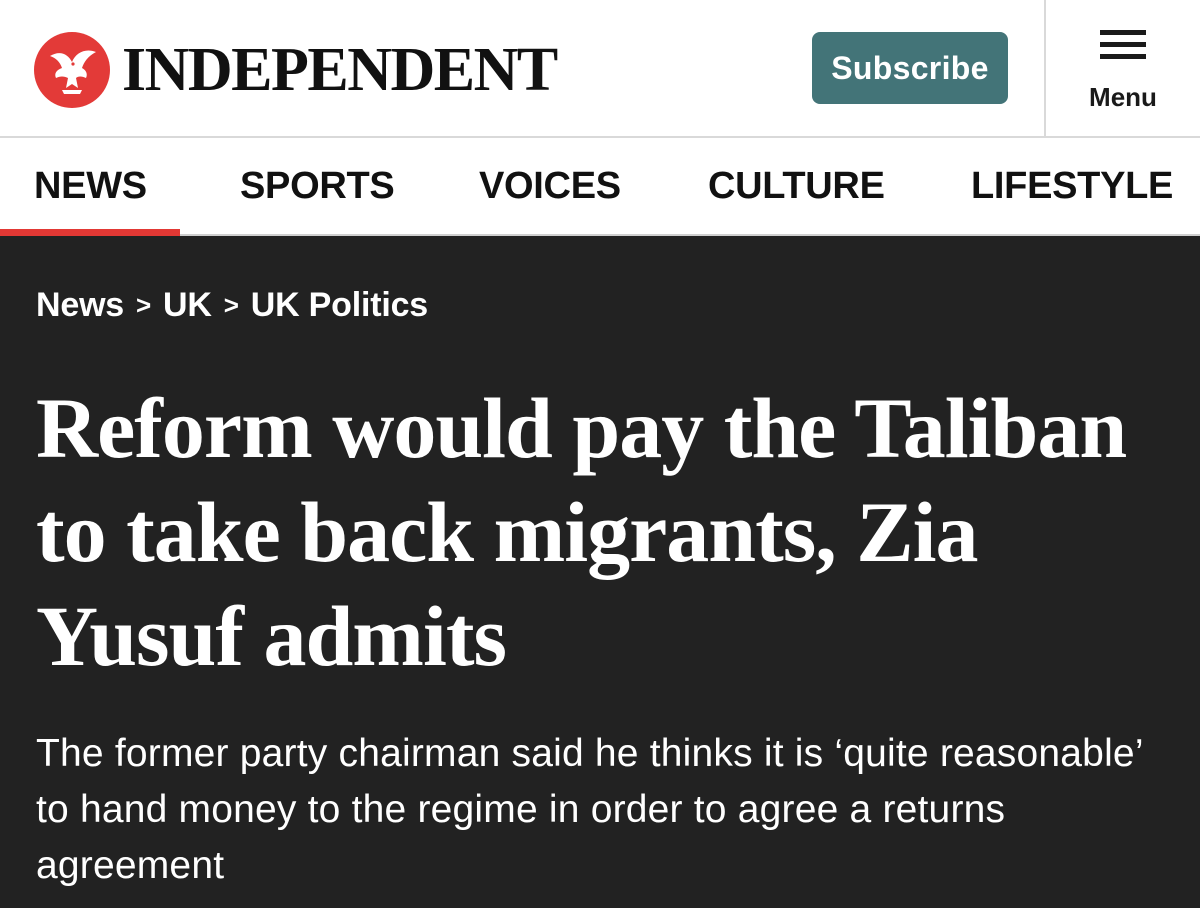 The height and width of the screenshot is (908, 1200). What do you see at coordinates (1123, 45) in the screenshot?
I see `hamburger-icon` at bounding box center [1123, 45].